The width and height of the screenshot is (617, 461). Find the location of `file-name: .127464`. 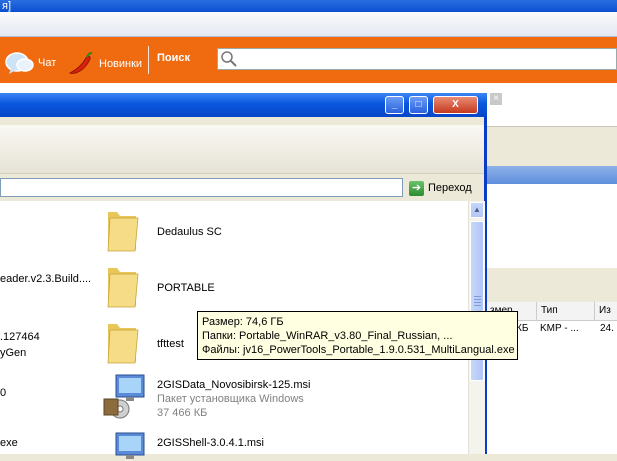

file-name: .127464 is located at coordinates (20, 337).